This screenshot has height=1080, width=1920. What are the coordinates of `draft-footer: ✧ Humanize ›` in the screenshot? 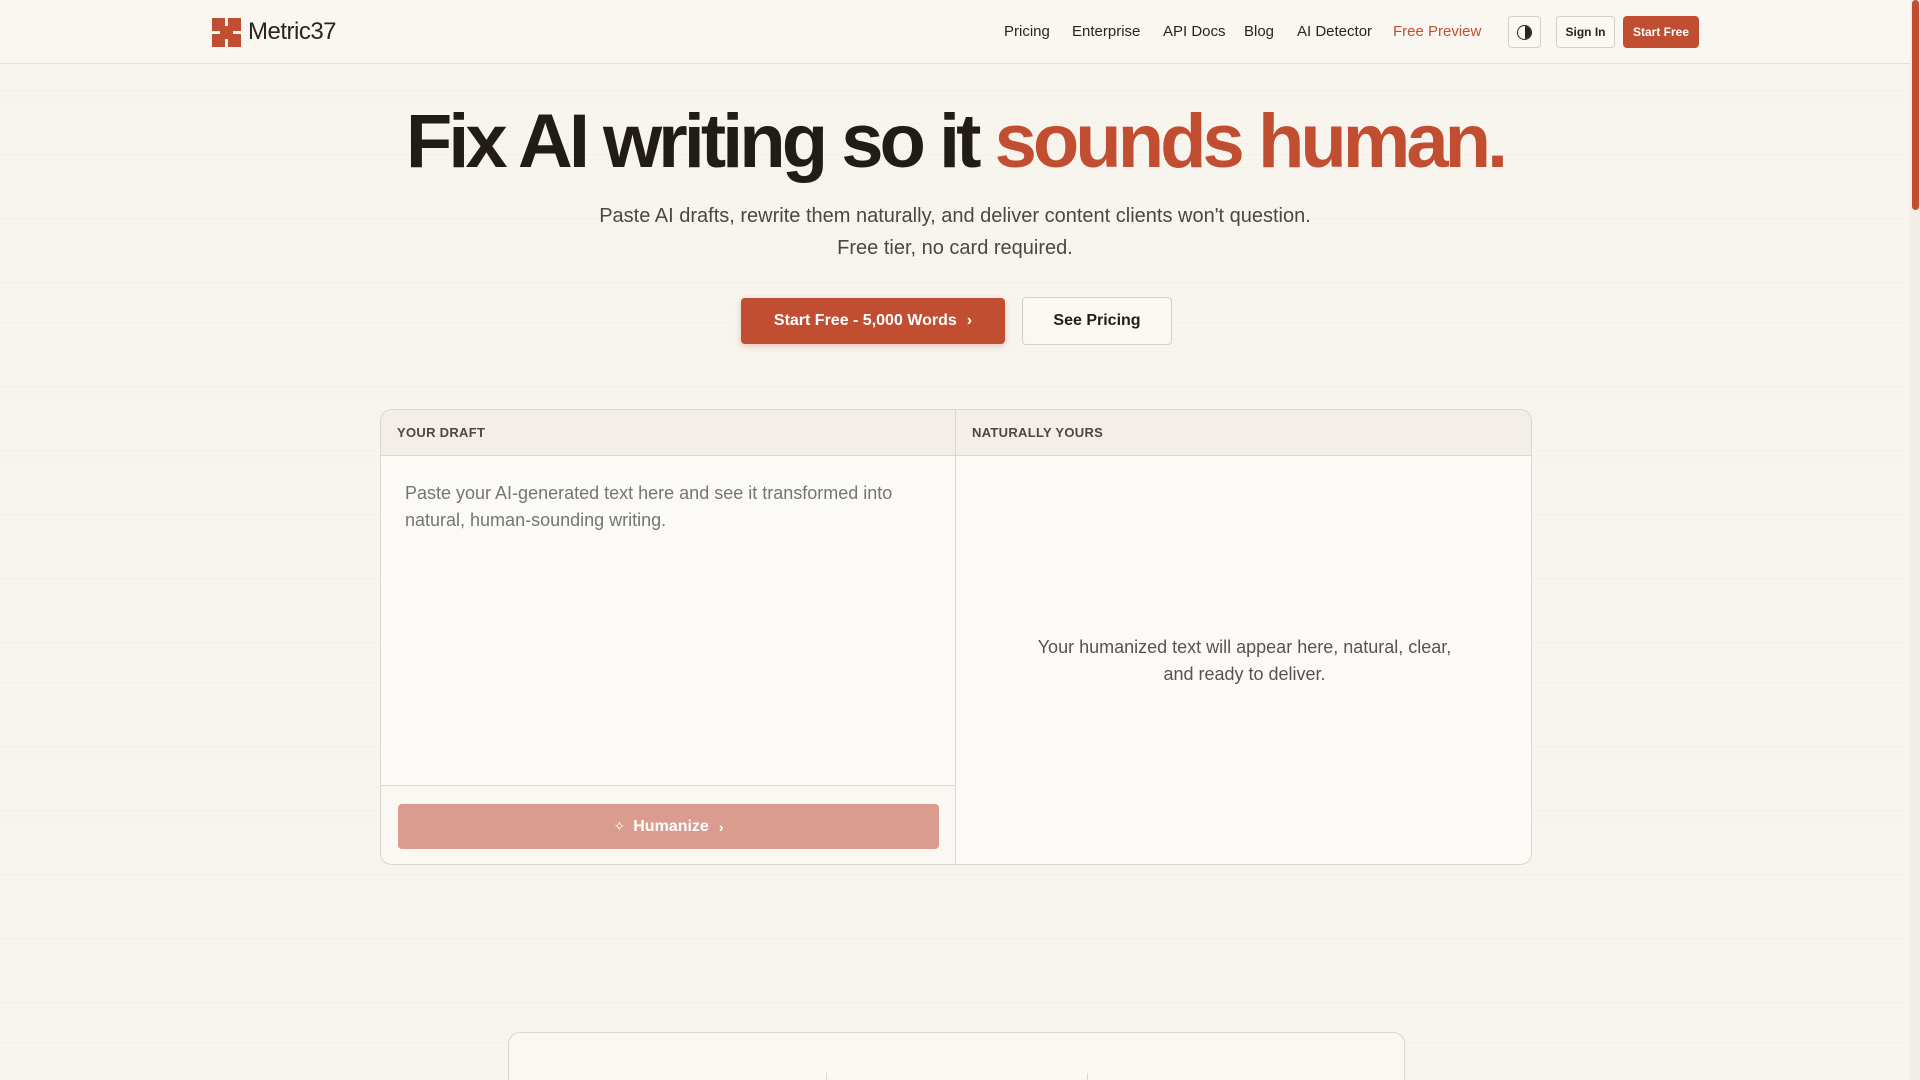 It's located at (668, 824).